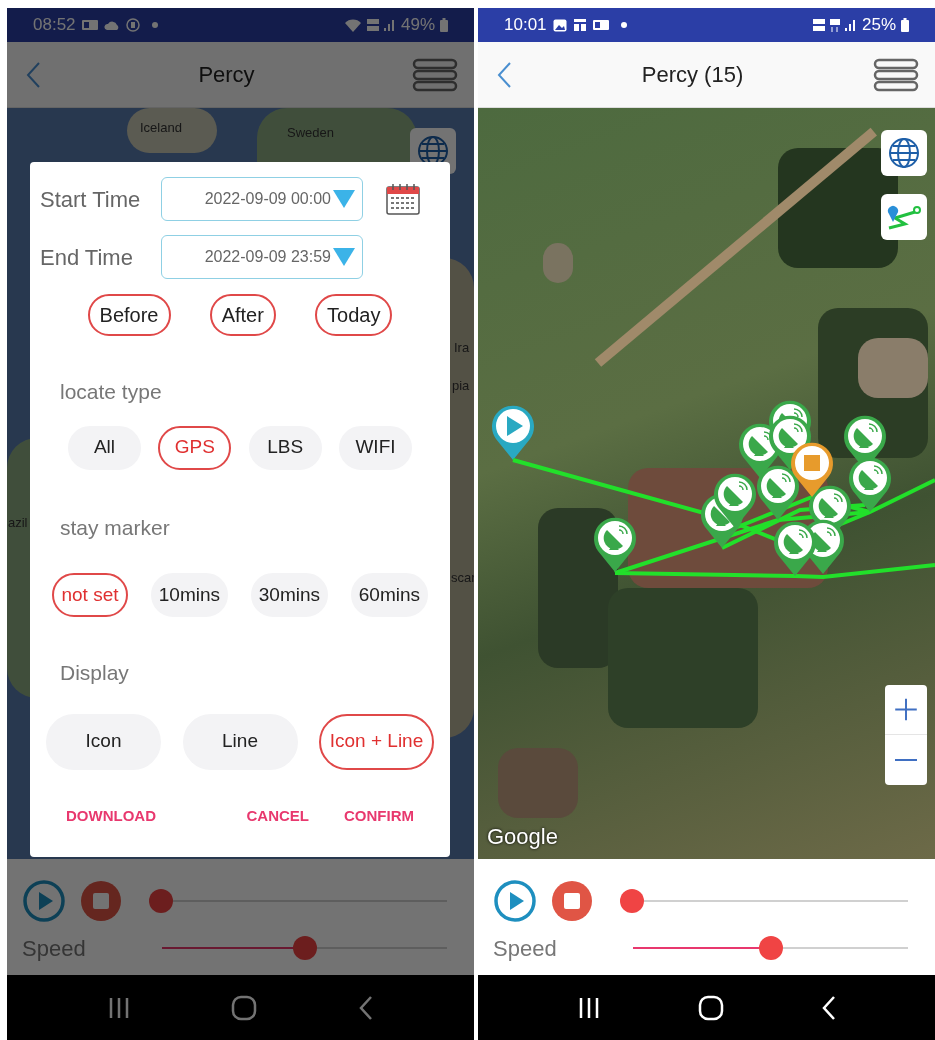 This screenshot has height=1040, width=935. I want to click on option-chip: LBS, so click(285, 447).